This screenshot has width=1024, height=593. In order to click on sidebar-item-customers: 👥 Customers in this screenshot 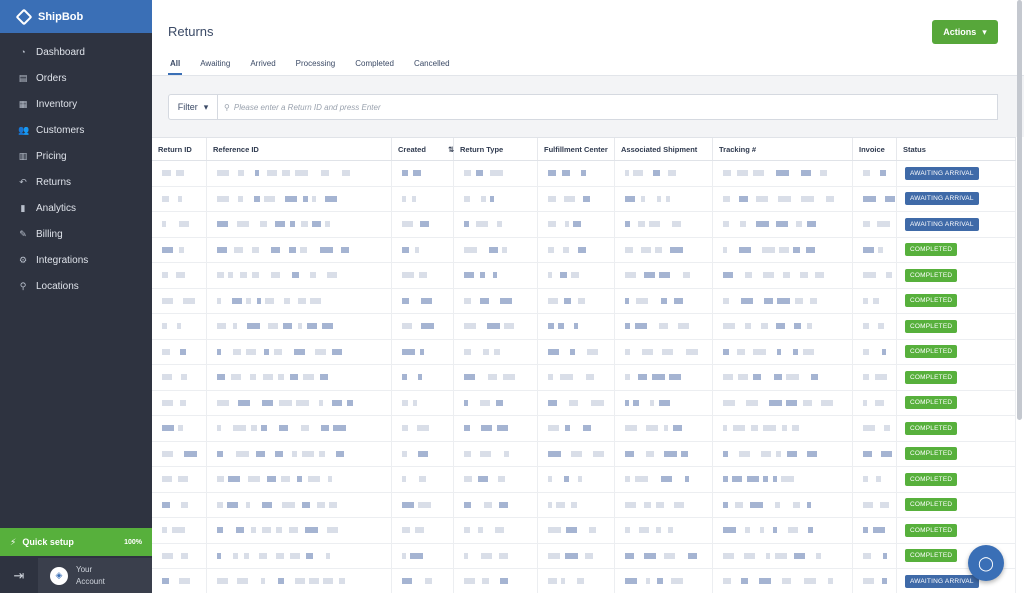, I will do `click(76, 130)`.